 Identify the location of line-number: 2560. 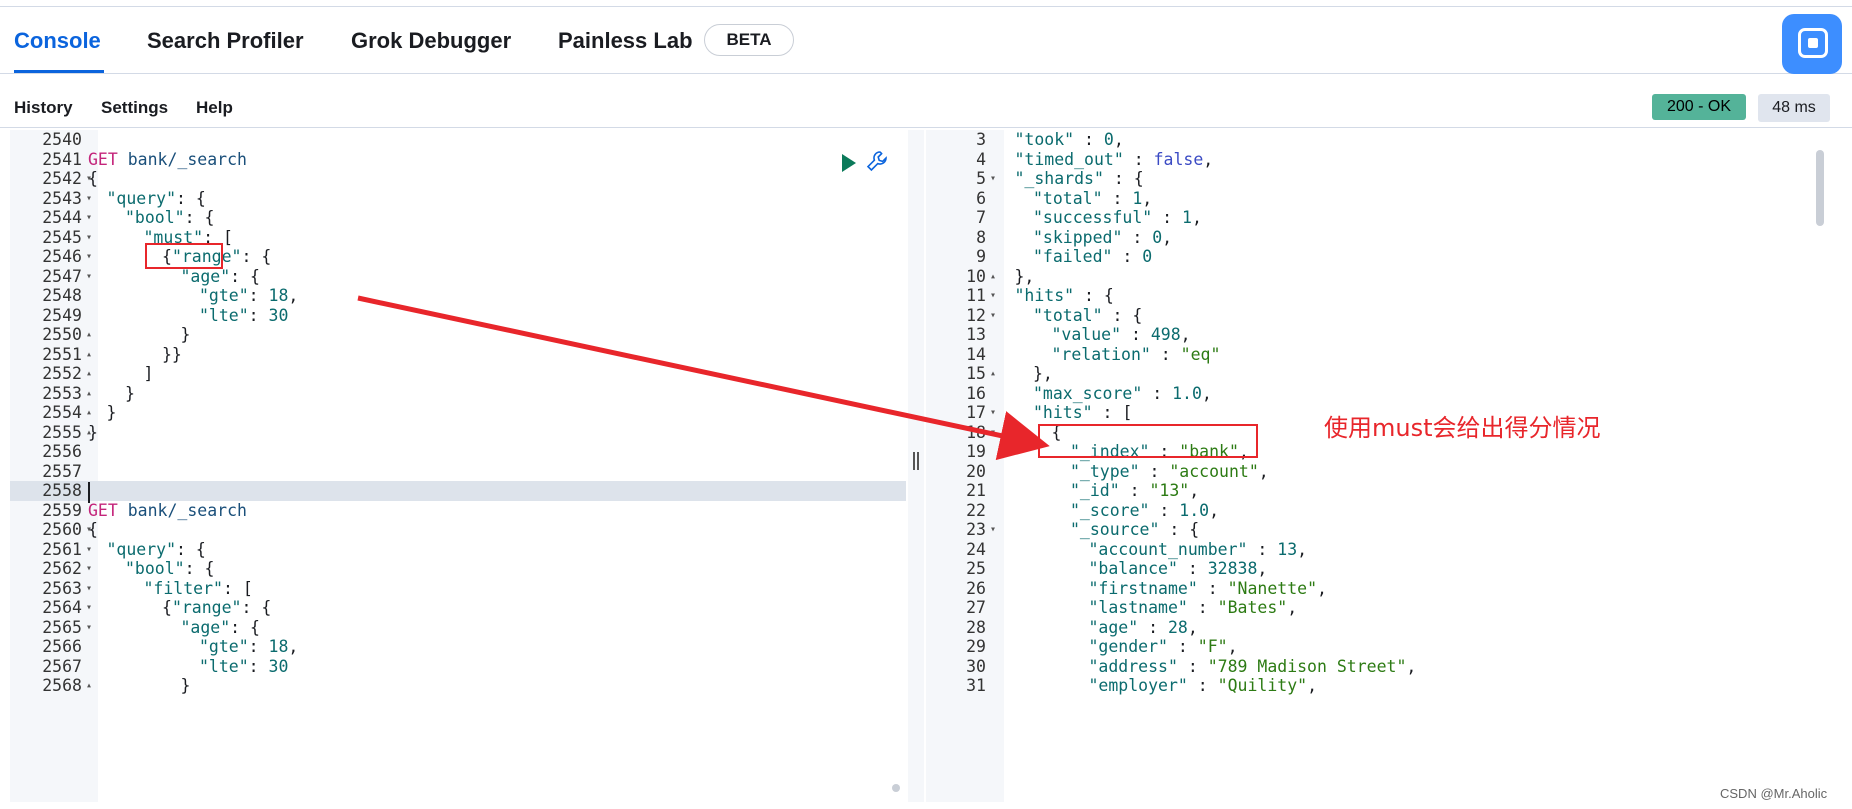
(62, 529).